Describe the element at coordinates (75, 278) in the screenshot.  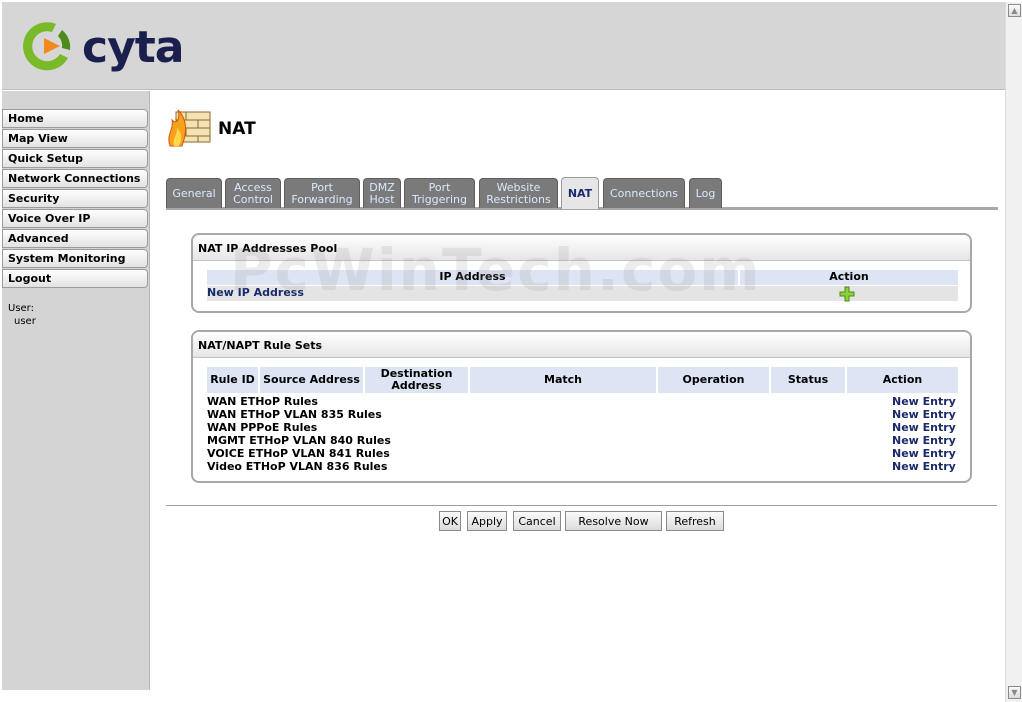
I see `sidebar-item-logout: Logout` at that location.